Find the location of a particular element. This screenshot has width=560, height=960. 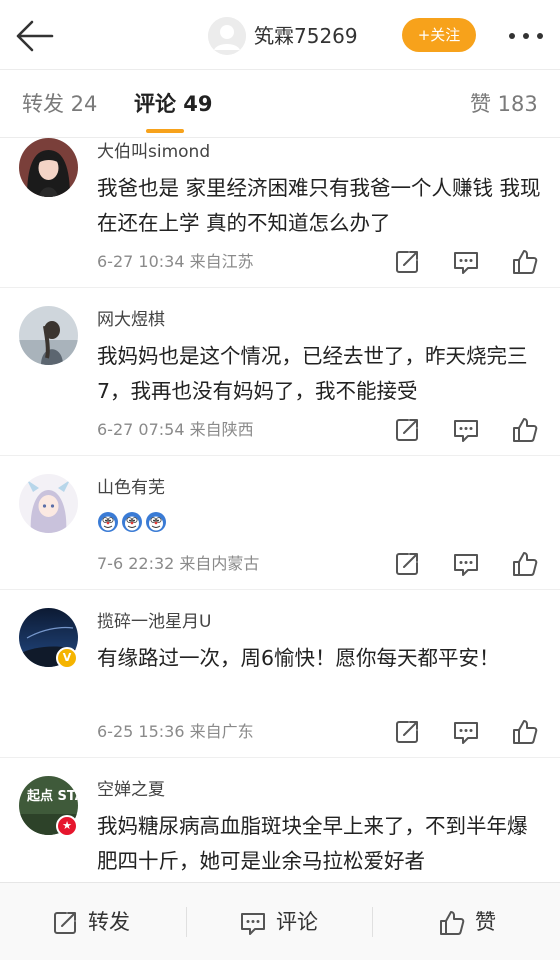

verified-badge-icon: ★ is located at coordinates (67, 826).